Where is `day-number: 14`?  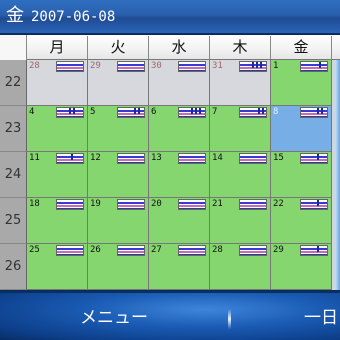
day-number: 14 is located at coordinates (217, 158).